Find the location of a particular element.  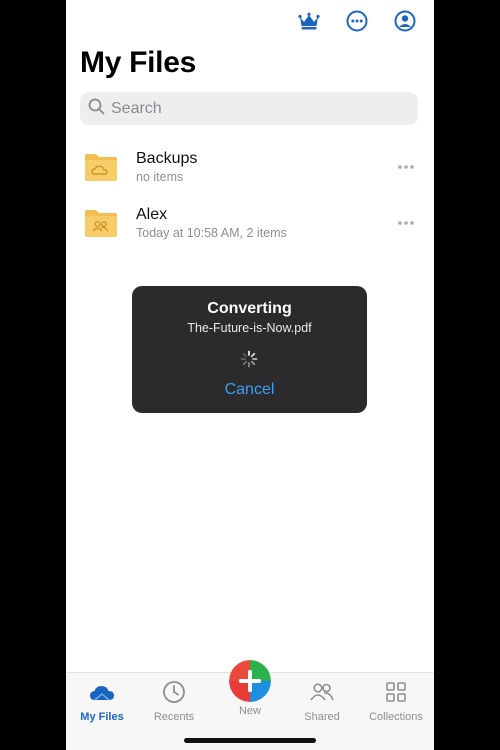

cloud-icon is located at coordinates (102, 692).